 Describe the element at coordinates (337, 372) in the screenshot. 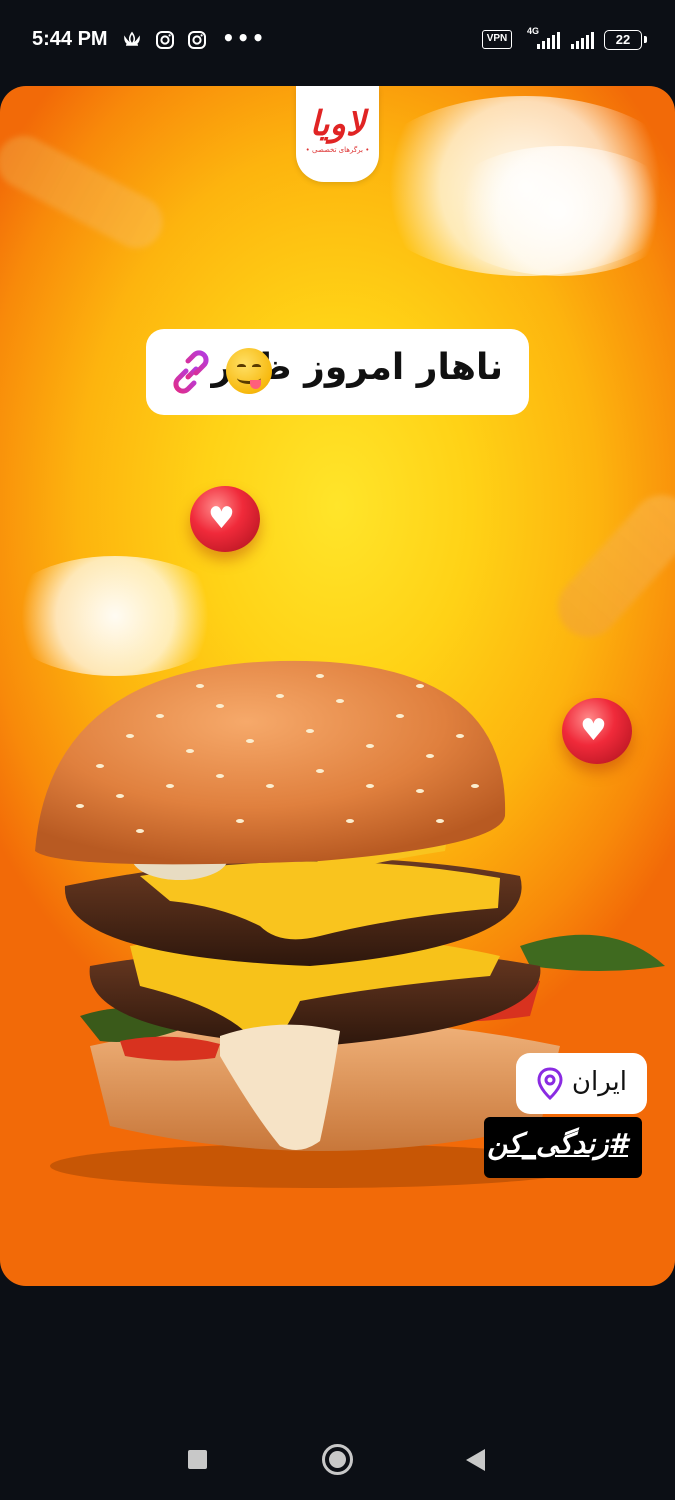

I see `lunch-link-sticker: ناهار امروز ظهر` at that location.